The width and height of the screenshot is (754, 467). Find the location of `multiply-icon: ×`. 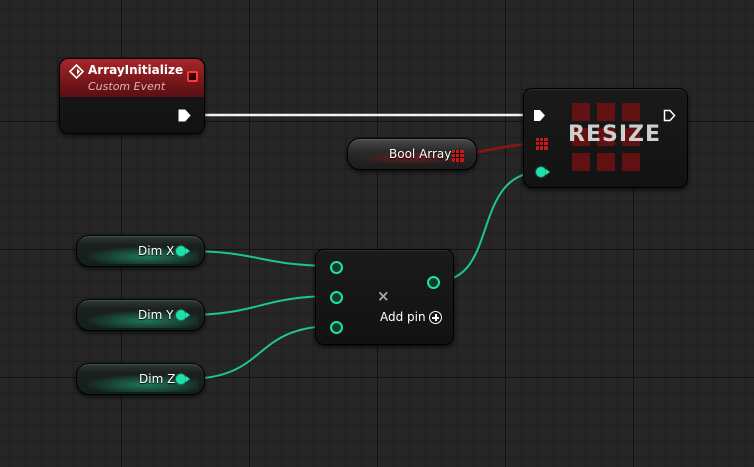

multiply-icon: × is located at coordinates (383, 296).